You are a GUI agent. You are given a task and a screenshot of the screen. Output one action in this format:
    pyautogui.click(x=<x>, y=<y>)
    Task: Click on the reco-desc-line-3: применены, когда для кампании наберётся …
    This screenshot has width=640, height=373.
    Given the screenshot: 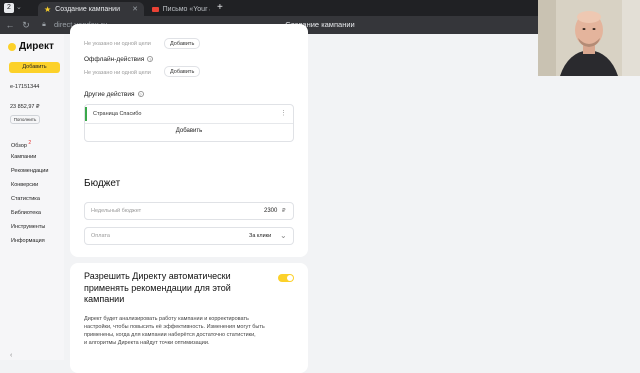 What is the action you would take?
    pyautogui.click(x=170, y=335)
    